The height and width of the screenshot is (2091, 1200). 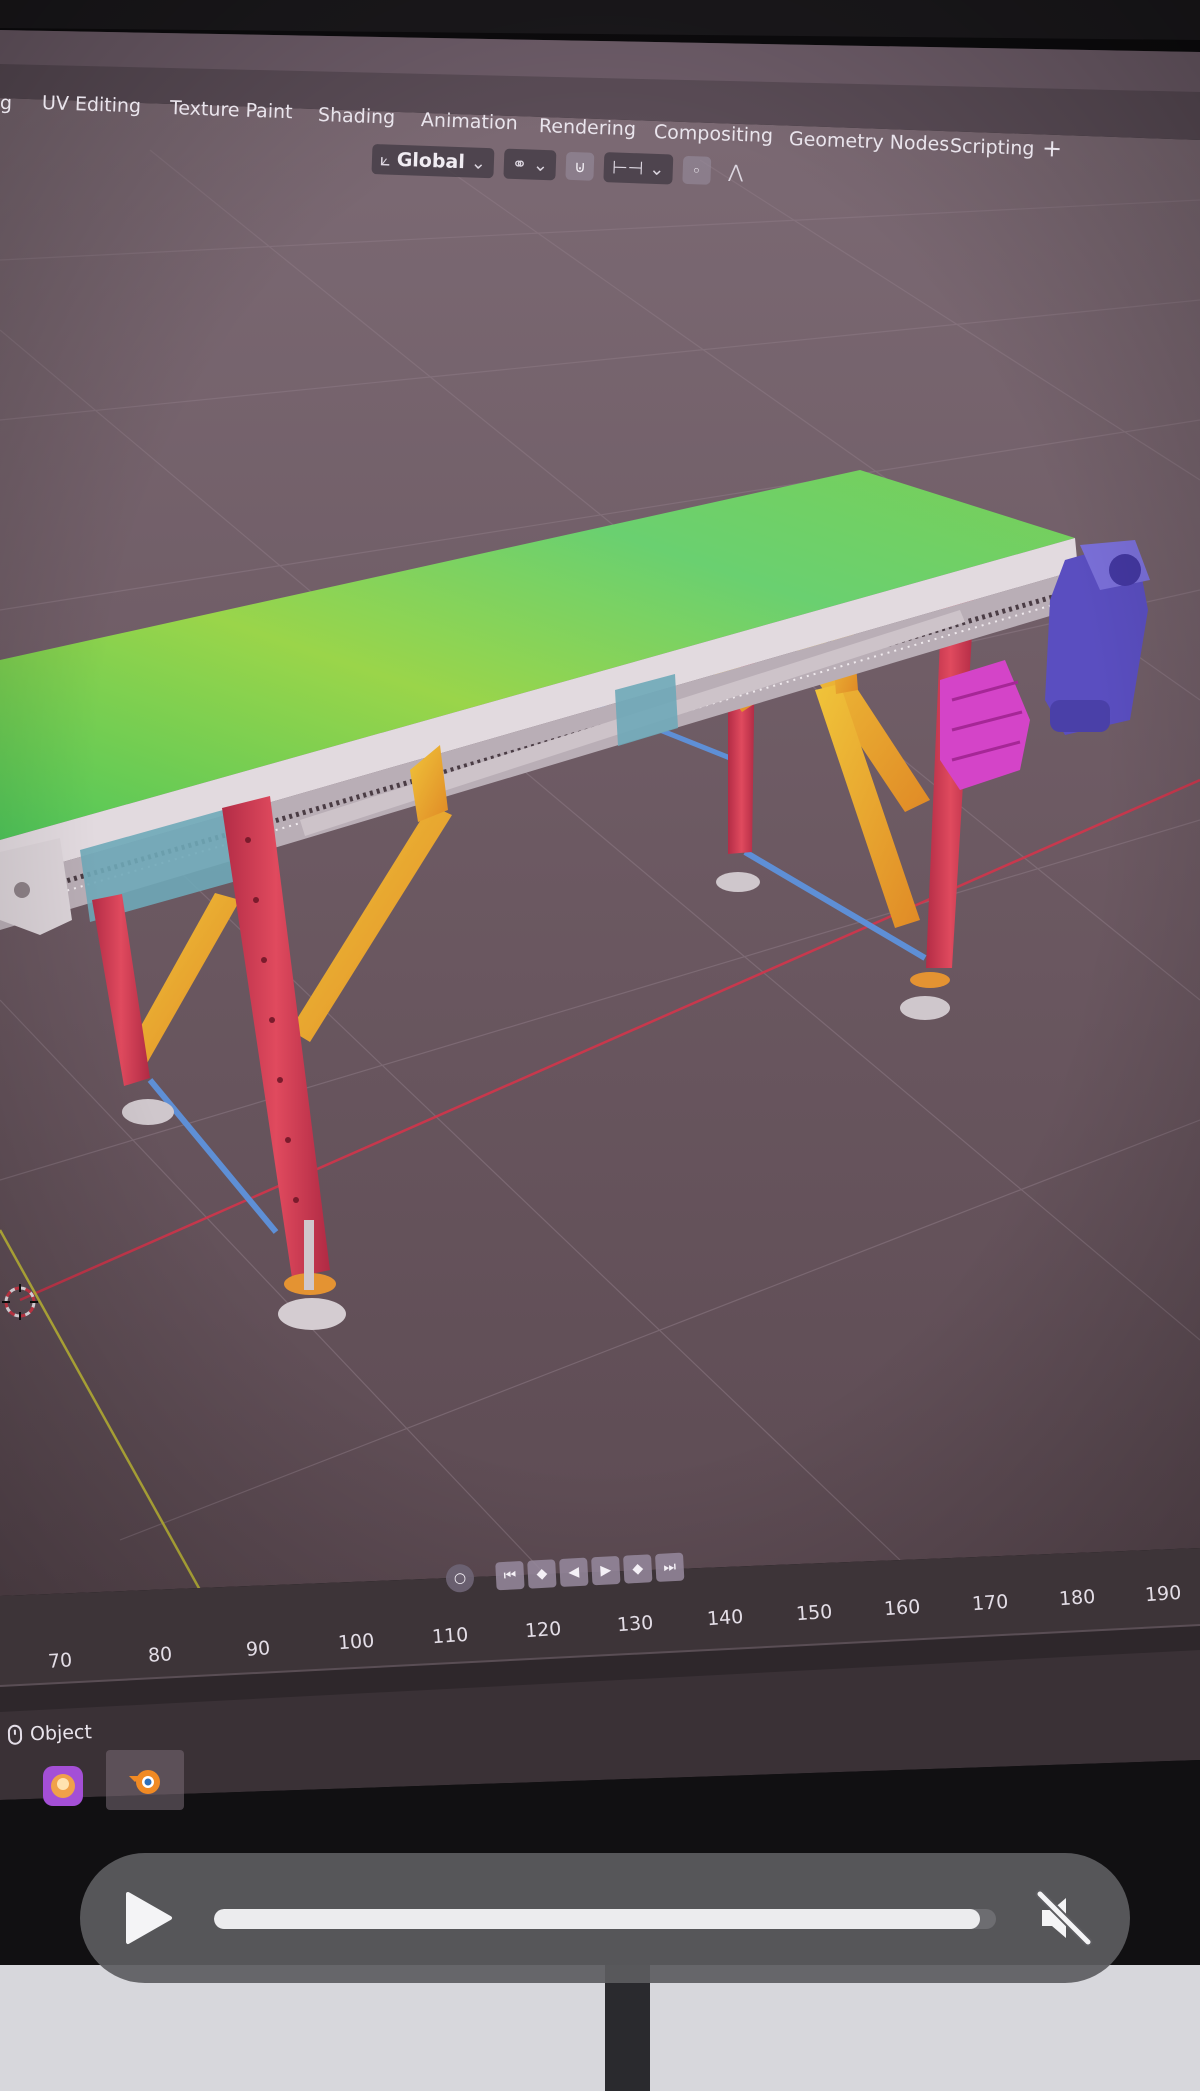 I want to click on tab-animation: Animation, so click(x=470, y=121).